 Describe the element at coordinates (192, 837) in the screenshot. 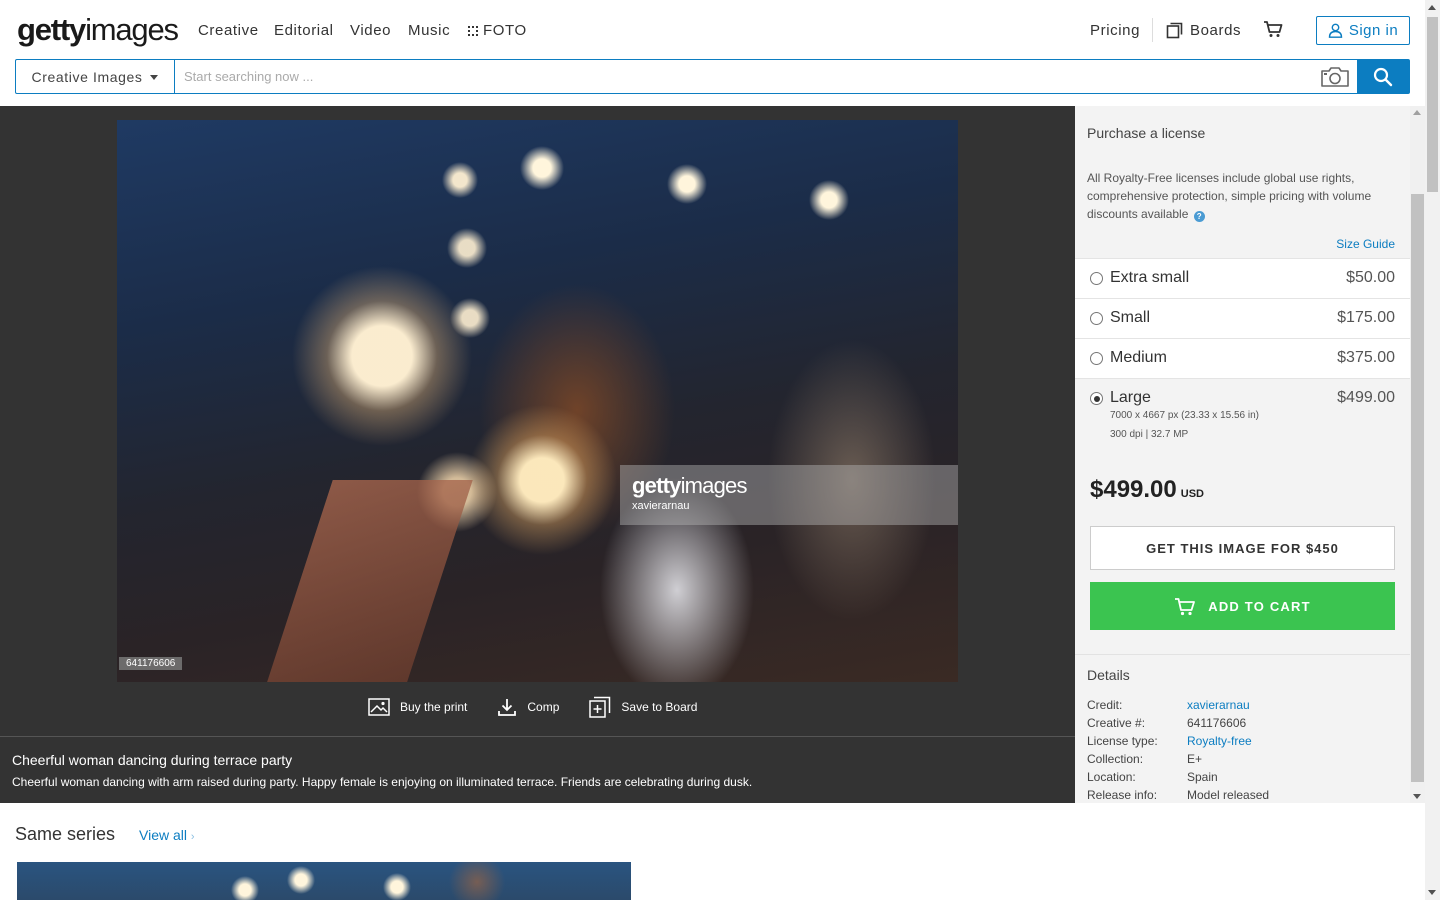

I see `chevron-right-icon: ›` at that location.